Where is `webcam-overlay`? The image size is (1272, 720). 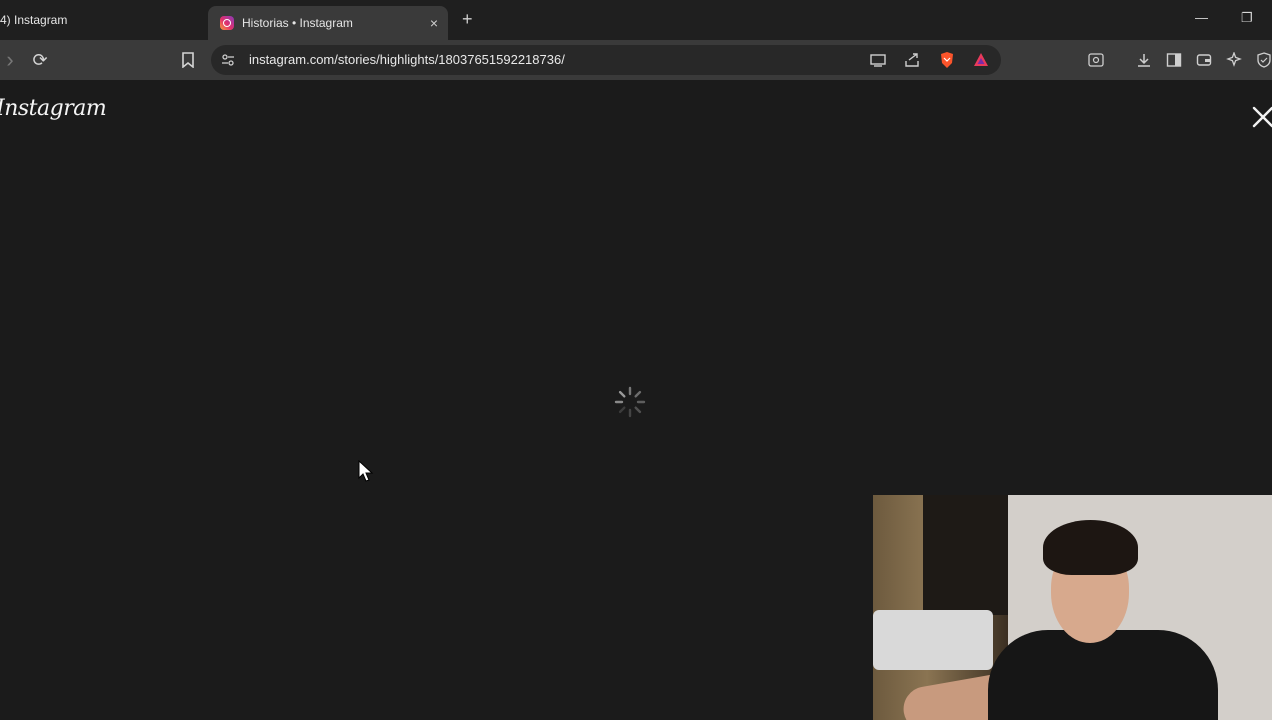 webcam-overlay is located at coordinates (1072, 607).